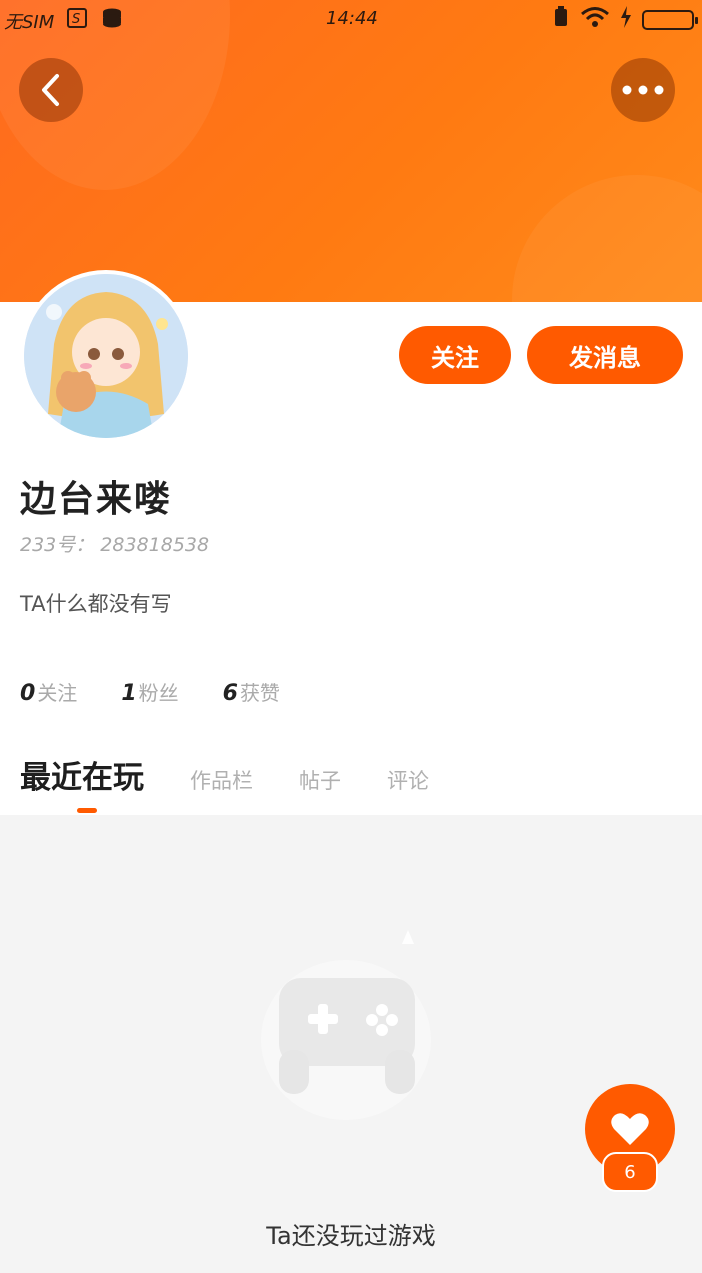 The width and height of the screenshot is (702, 1273). Describe the element at coordinates (87, 810) in the screenshot. I see `active-tab-indicator` at that location.